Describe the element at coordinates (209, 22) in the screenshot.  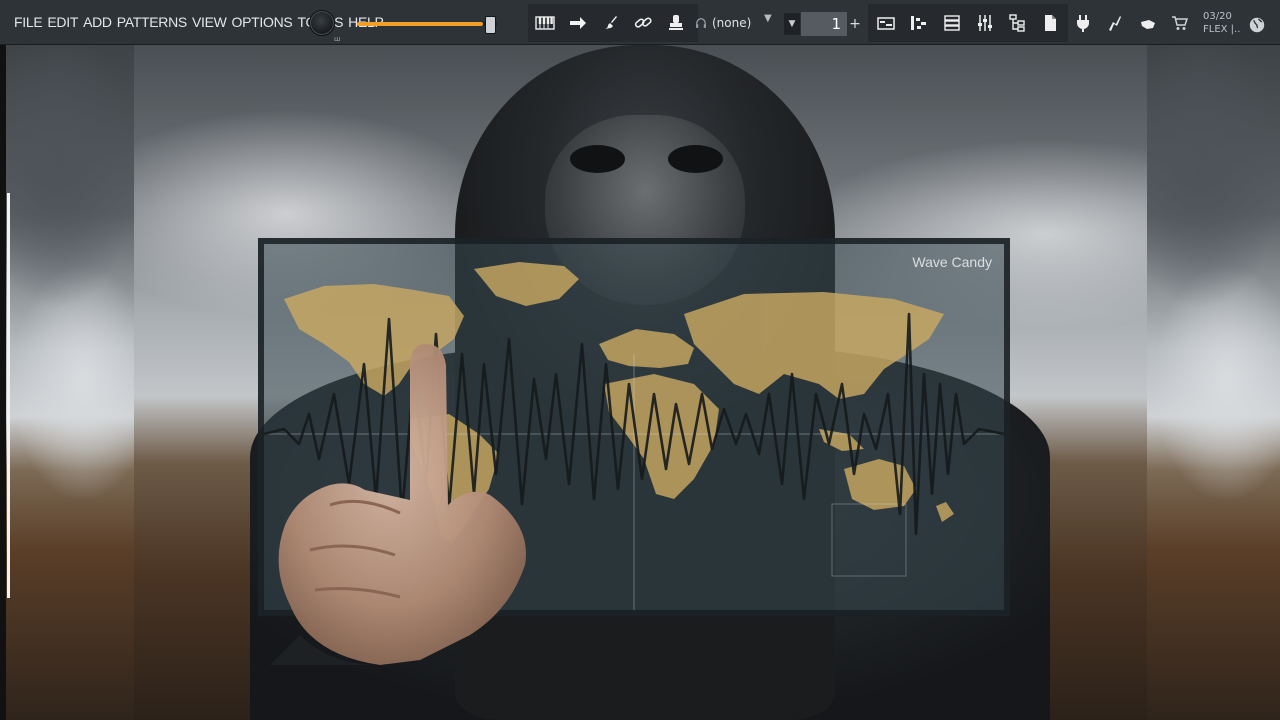
I see `menu-view: VIEW` at that location.